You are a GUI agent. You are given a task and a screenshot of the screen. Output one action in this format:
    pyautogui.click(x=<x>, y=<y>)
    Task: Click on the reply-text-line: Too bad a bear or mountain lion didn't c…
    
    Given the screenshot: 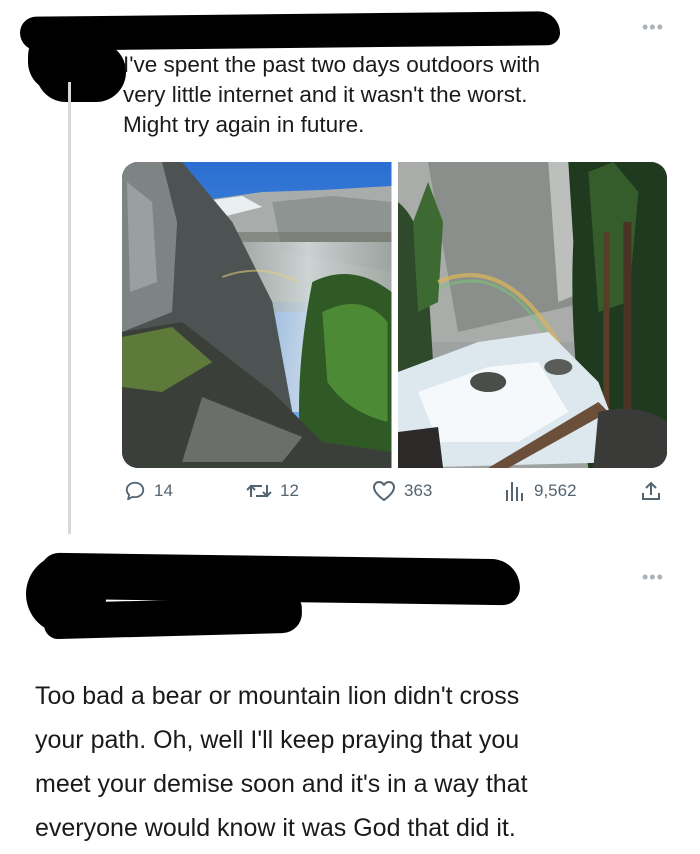 What is the action you would take?
    pyautogui.click(x=277, y=696)
    